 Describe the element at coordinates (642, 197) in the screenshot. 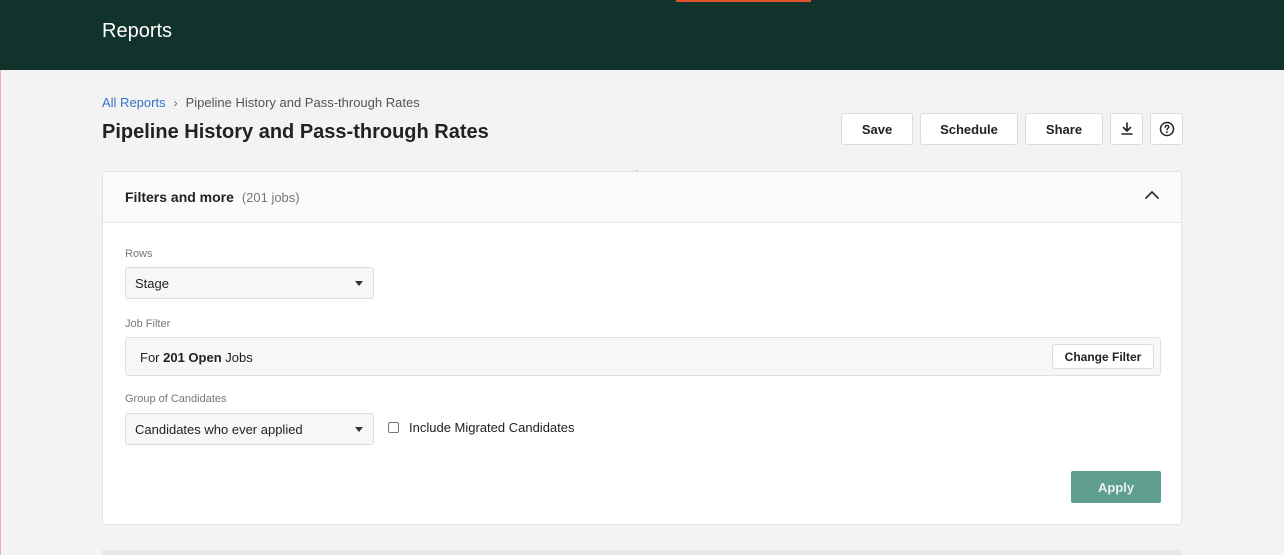

I see `filters-panel-header: Filters and more (201 jobs)` at that location.